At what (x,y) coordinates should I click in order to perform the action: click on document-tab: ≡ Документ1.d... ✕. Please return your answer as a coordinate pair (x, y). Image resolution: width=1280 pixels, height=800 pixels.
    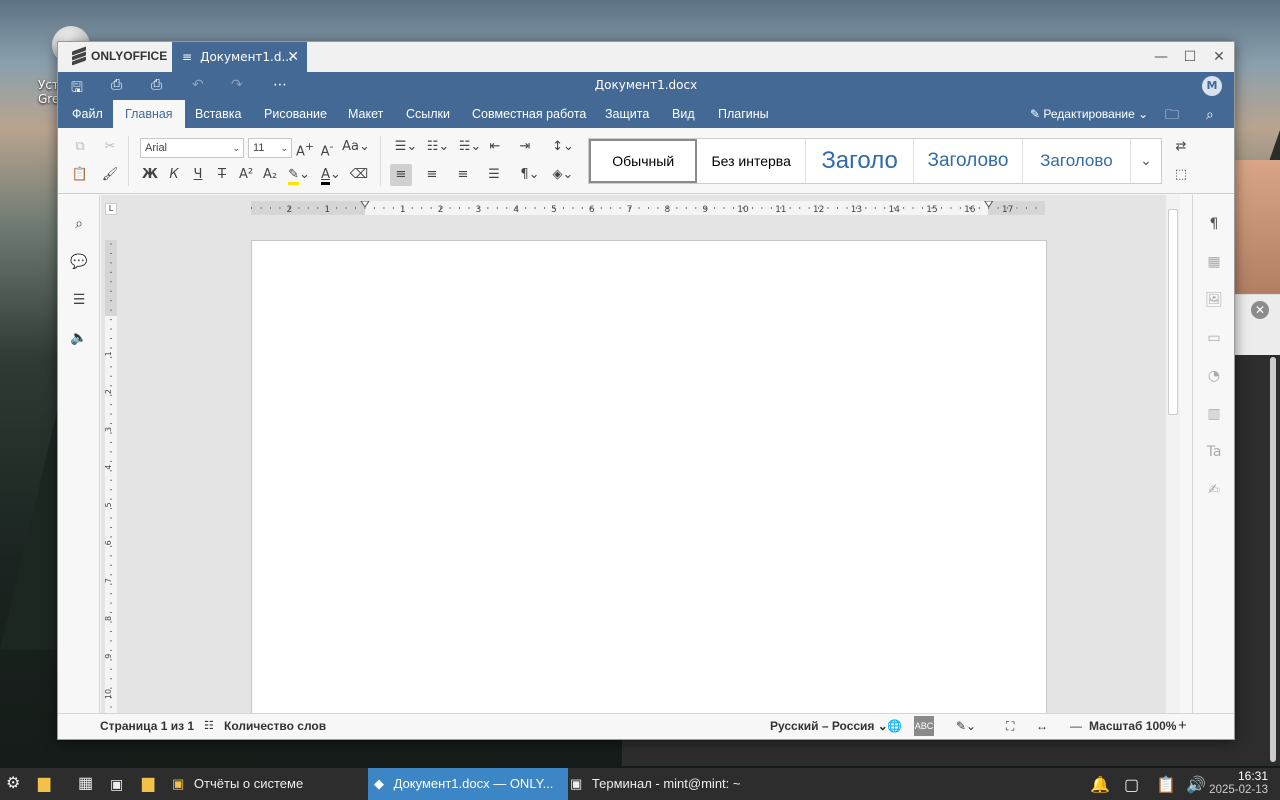
    Looking at the image, I should click on (239, 57).